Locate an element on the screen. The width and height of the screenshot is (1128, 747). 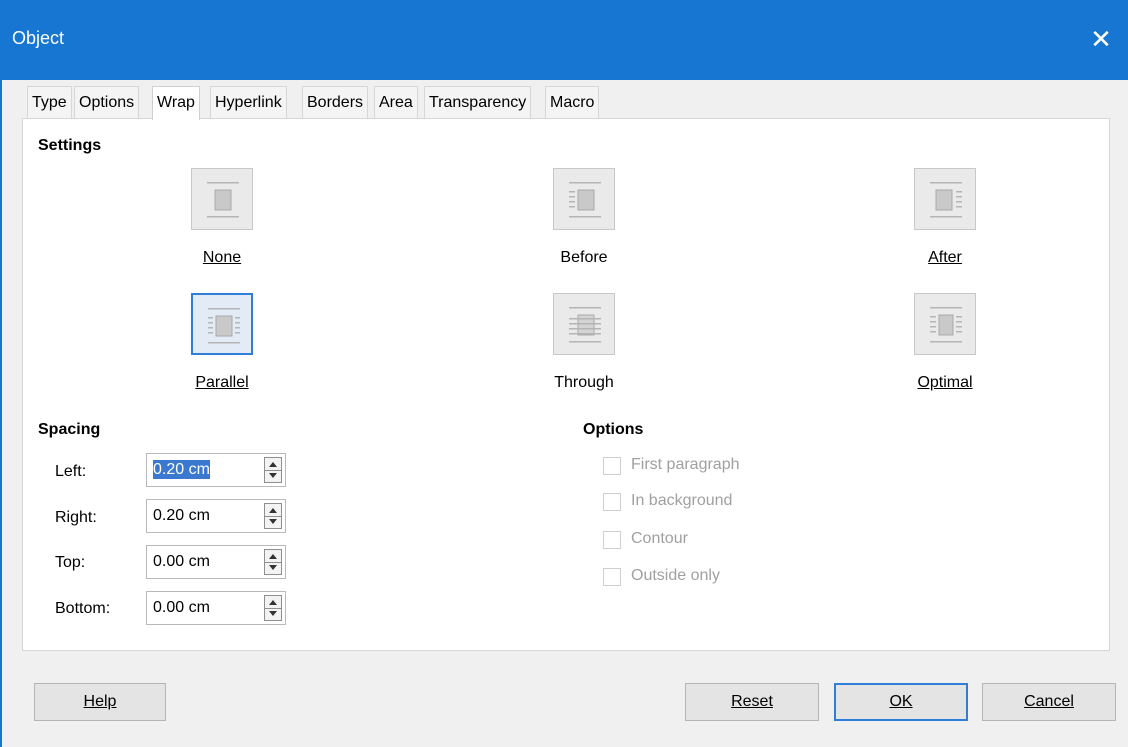
in-background-checkbox is located at coordinates (612, 502).